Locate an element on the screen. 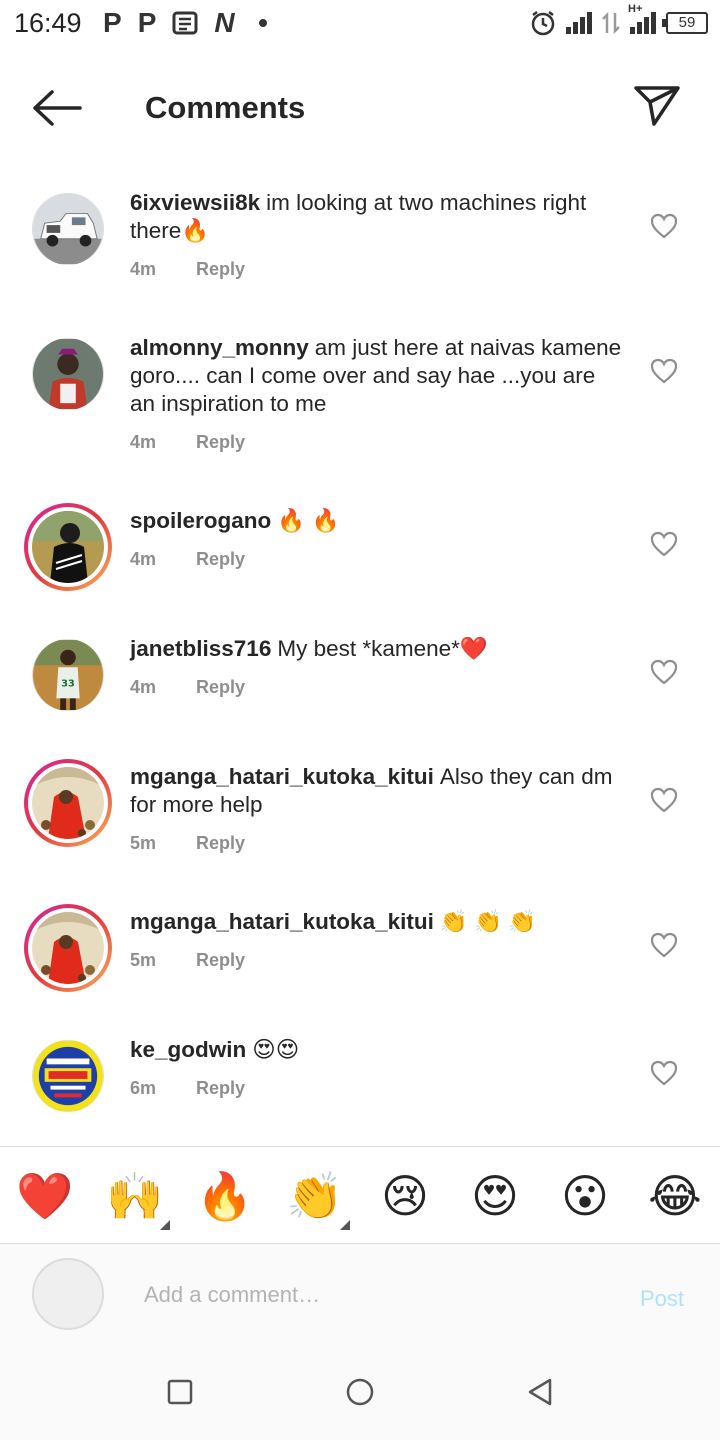  divider is located at coordinates (360, 1146).